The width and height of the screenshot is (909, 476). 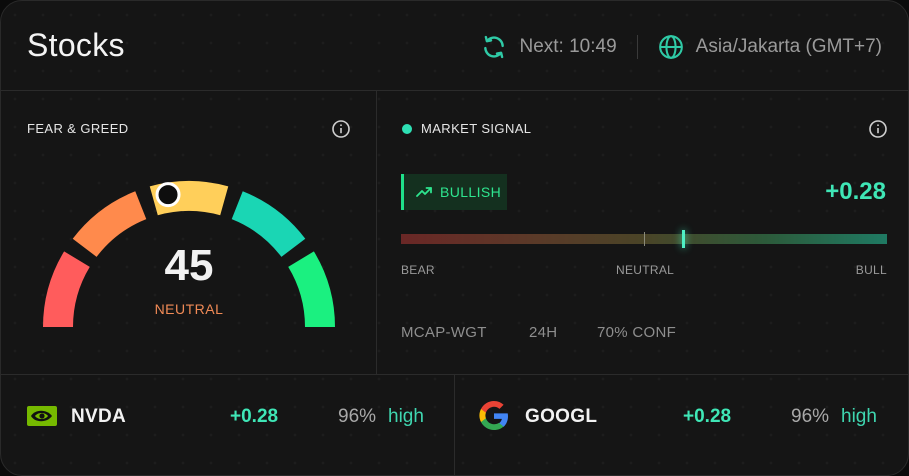 What do you see at coordinates (683, 239) in the screenshot?
I see `signal-marker` at bounding box center [683, 239].